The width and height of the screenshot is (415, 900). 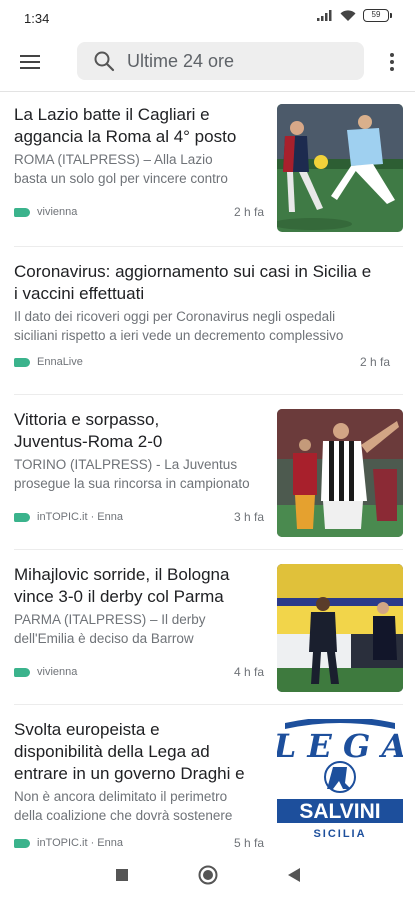 I want to click on battery-icon: 59, so click(x=377, y=15).